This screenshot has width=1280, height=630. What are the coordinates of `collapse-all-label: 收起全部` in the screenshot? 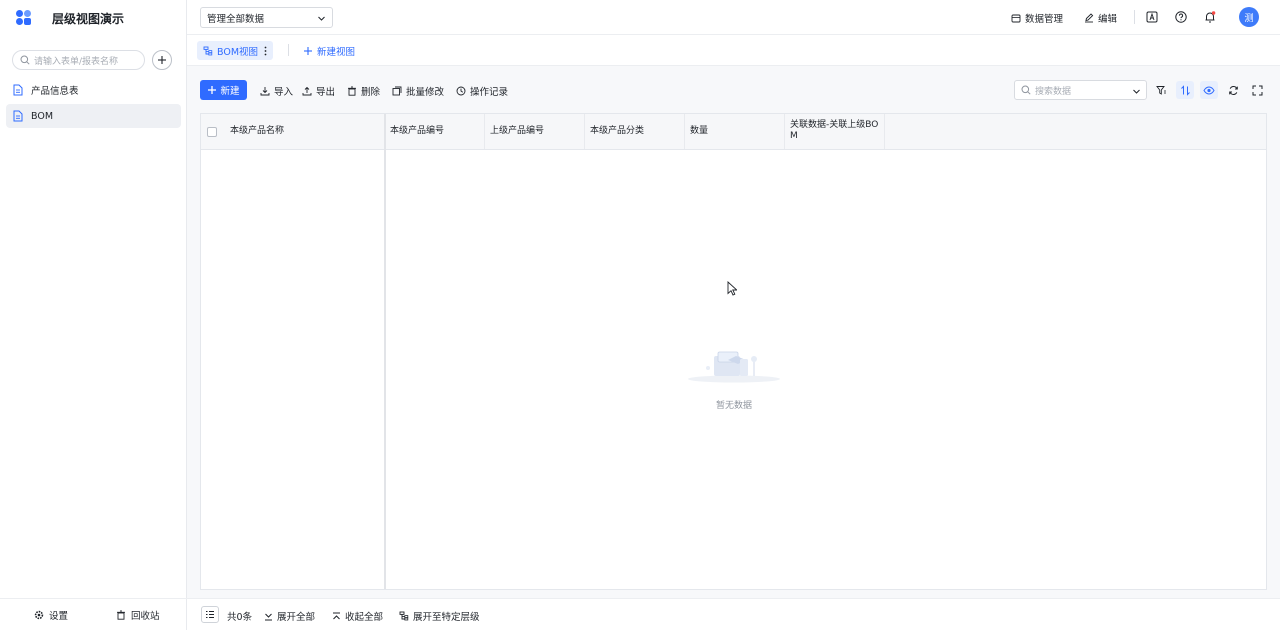 It's located at (364, 617).